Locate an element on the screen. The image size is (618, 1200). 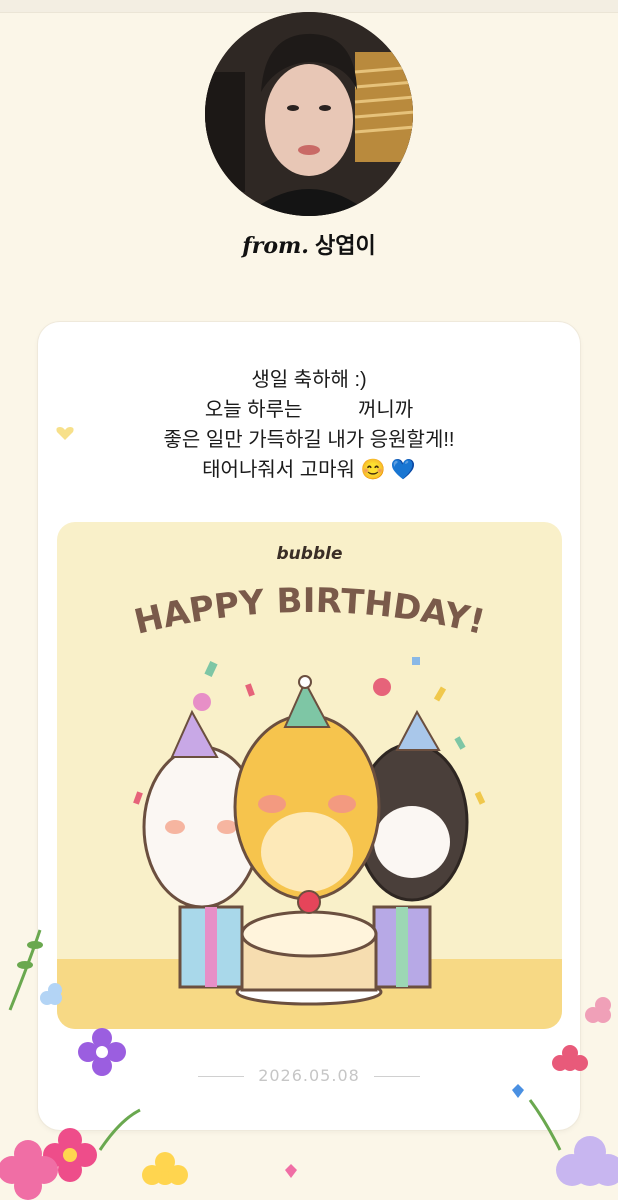
sender-line: from. 상엽이 is located at coordinates (309, 244).